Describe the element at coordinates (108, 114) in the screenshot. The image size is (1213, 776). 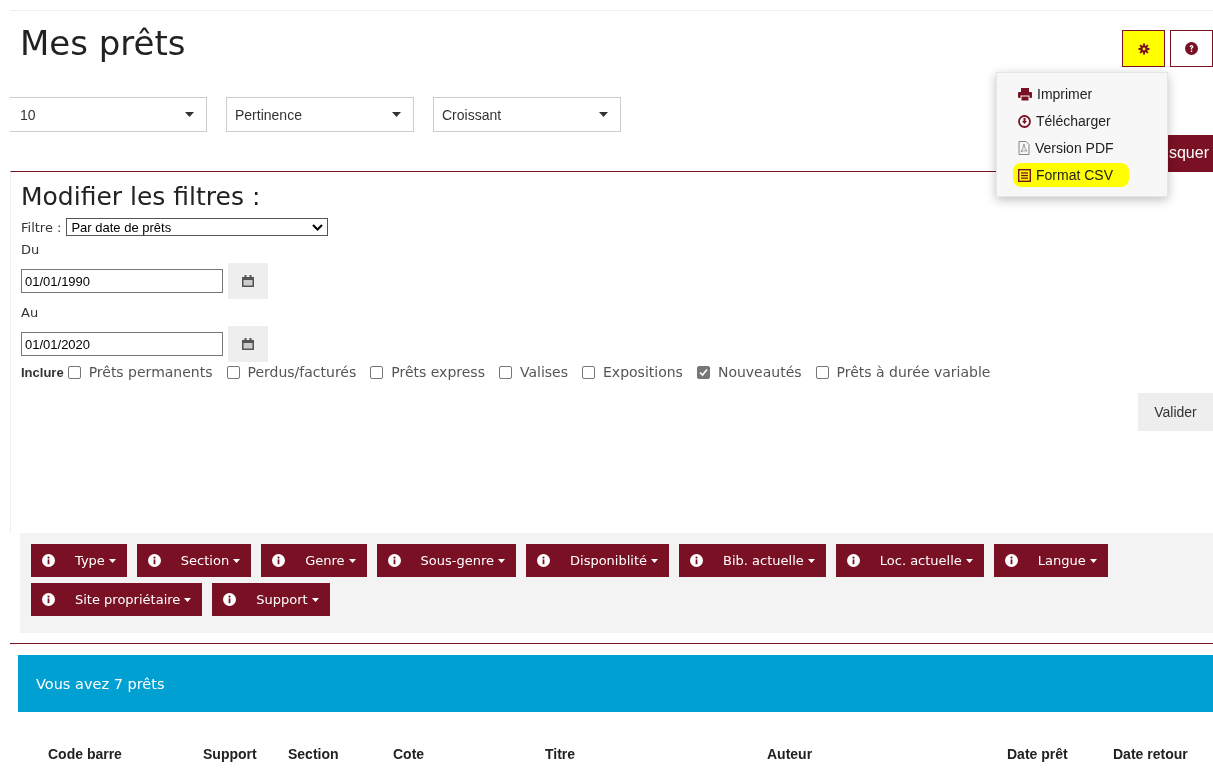
I see `sort-dropdown: 10` at that location.